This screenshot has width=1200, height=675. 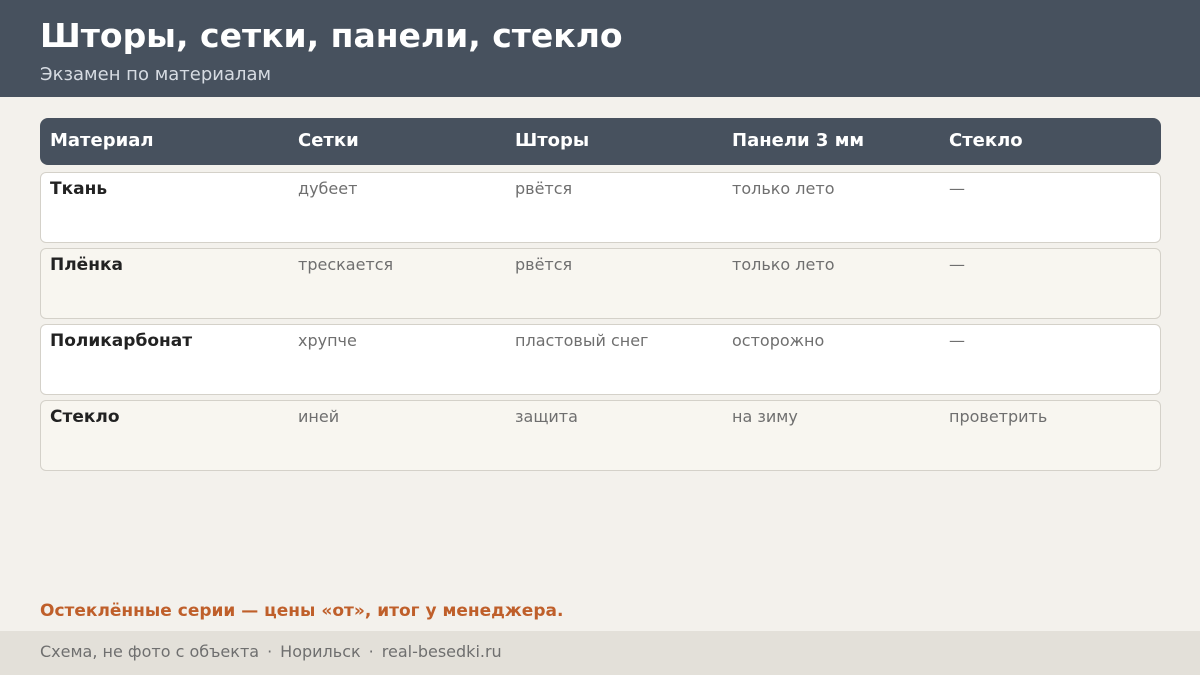 What do you see at coordinates (156, 74) in the screenshot?
I see `page-subtitle: Экзамен по материалам` at bounding box center [156, 74].